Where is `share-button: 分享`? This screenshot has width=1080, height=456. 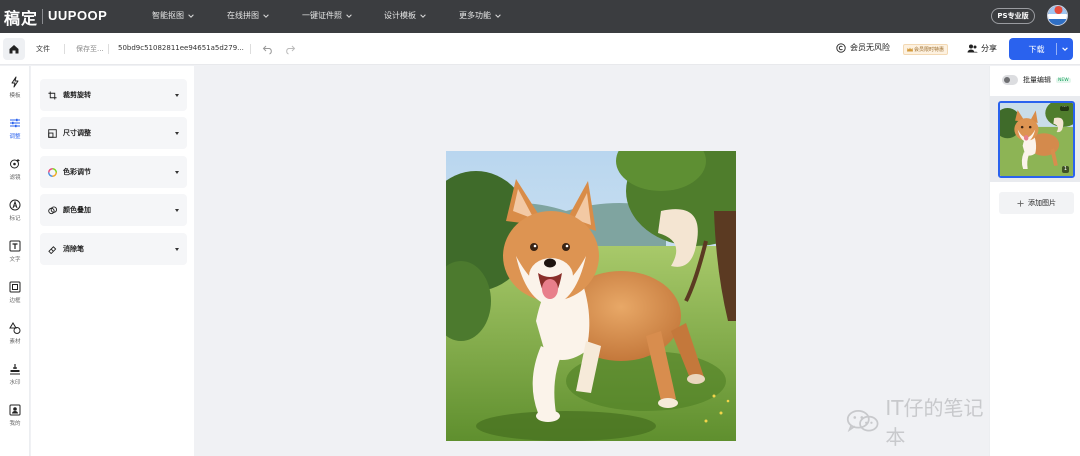 share-button: 分享 is located at coordinates (982, 48).